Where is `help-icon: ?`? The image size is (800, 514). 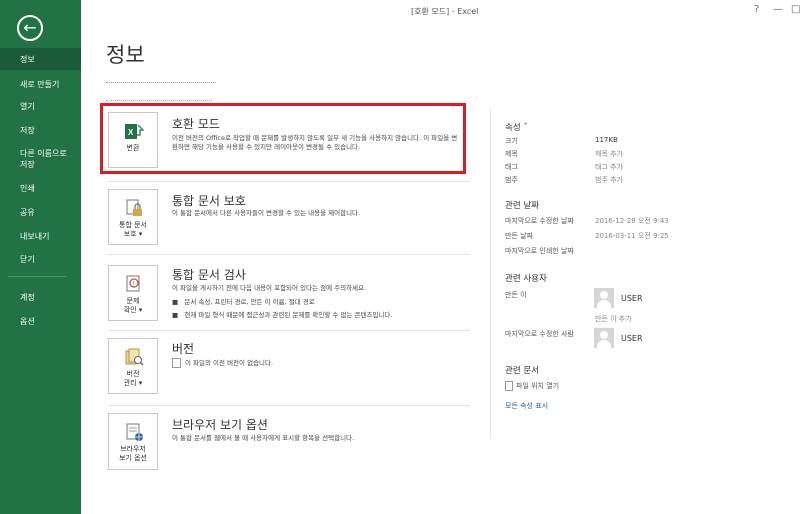
help-icon: ? is located at coordinates (756, 9).